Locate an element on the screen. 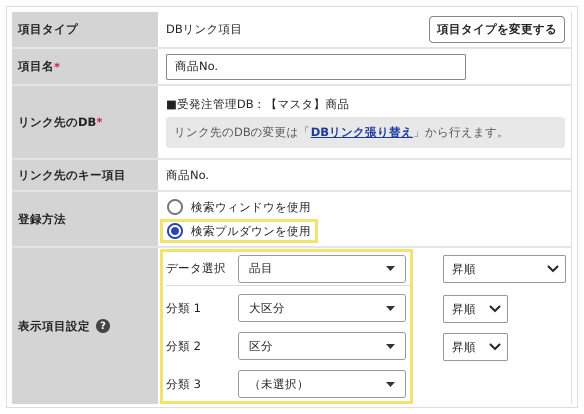  field-label: 項目タイプ is located at coordinates (48, 29).